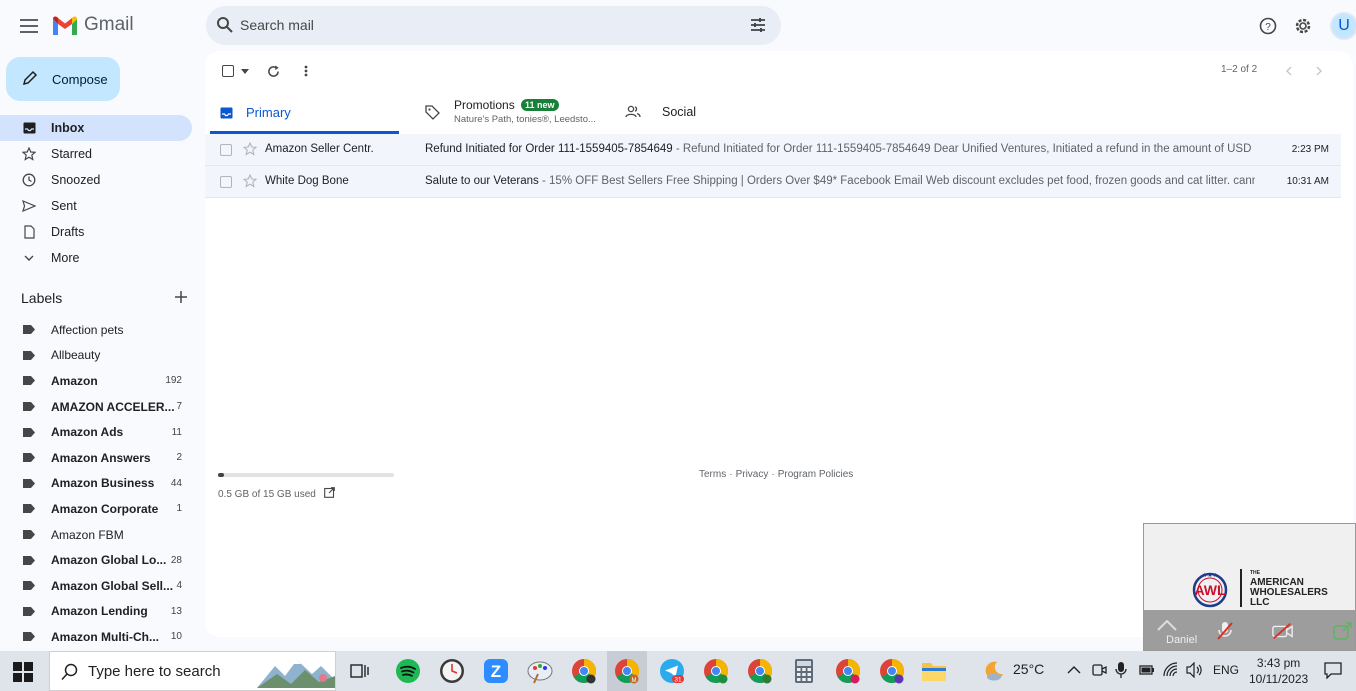 This screenshot has height=691, width=1356. Describe the element at coordinates (848, 671) in the screenshot. I see `chrome-profile-s-icon` at that location.